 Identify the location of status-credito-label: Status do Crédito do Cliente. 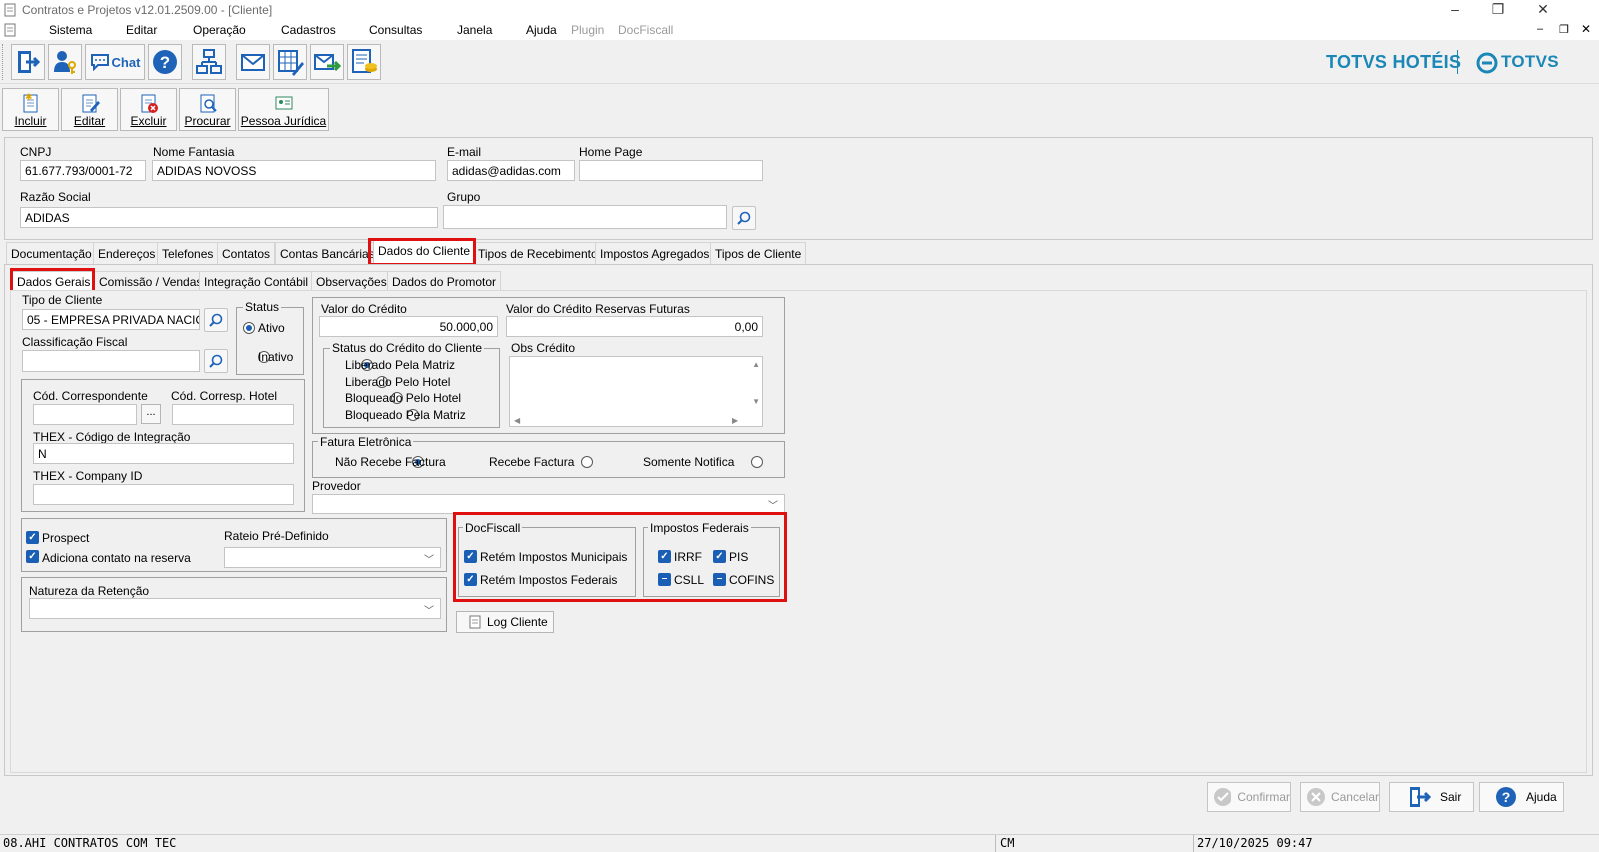
(407, 348).